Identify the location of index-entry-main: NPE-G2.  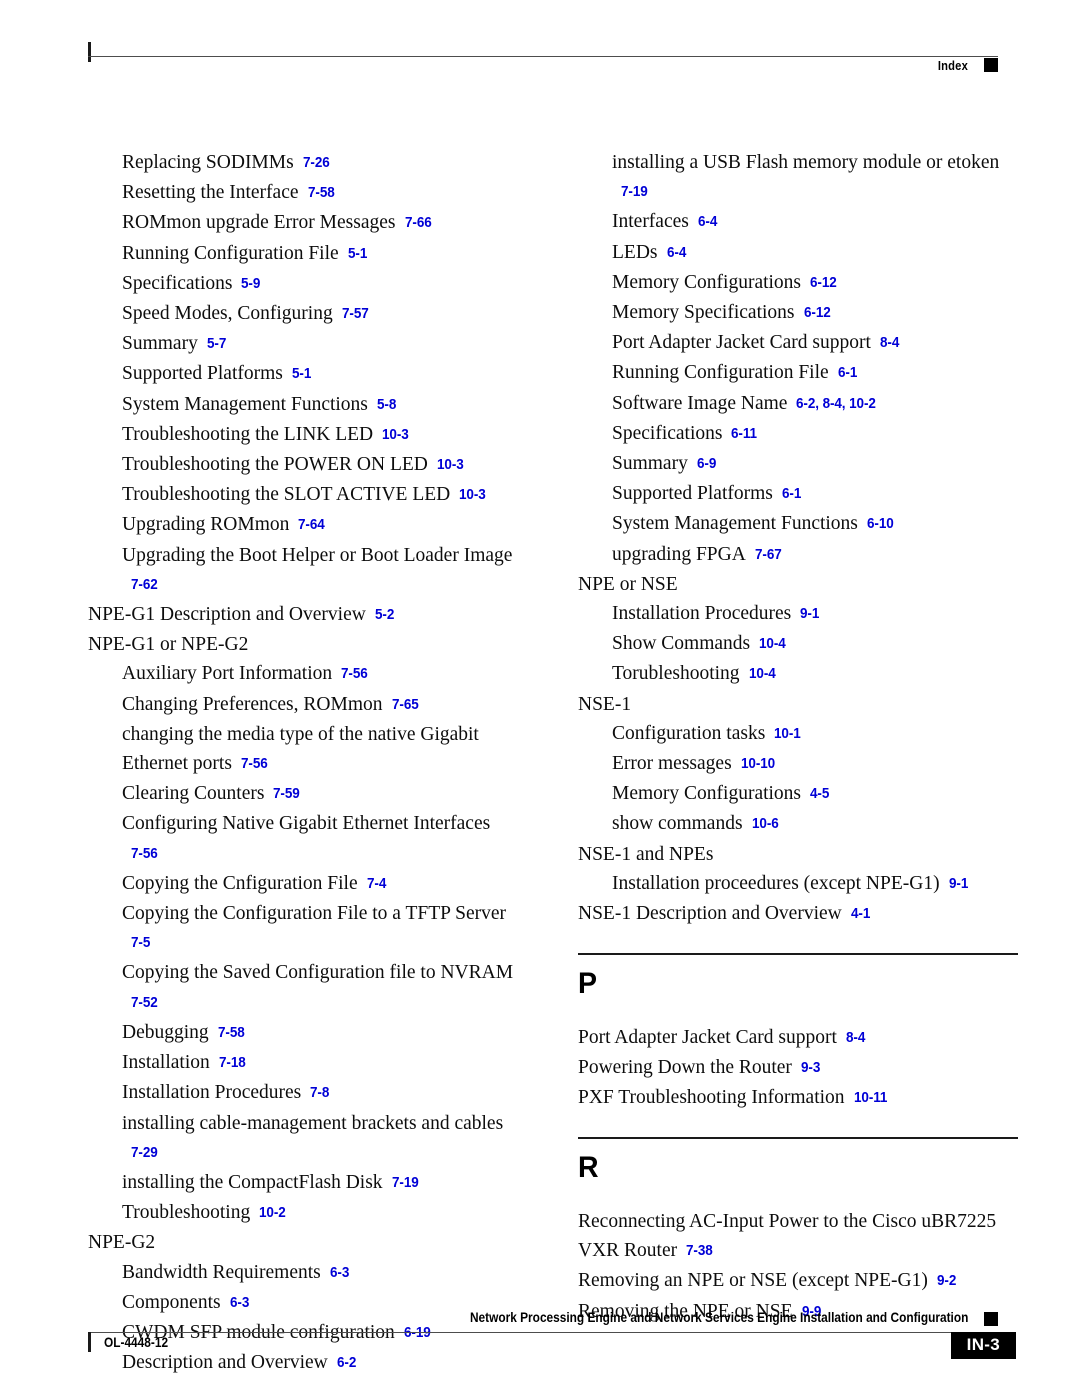
(308, 1242).